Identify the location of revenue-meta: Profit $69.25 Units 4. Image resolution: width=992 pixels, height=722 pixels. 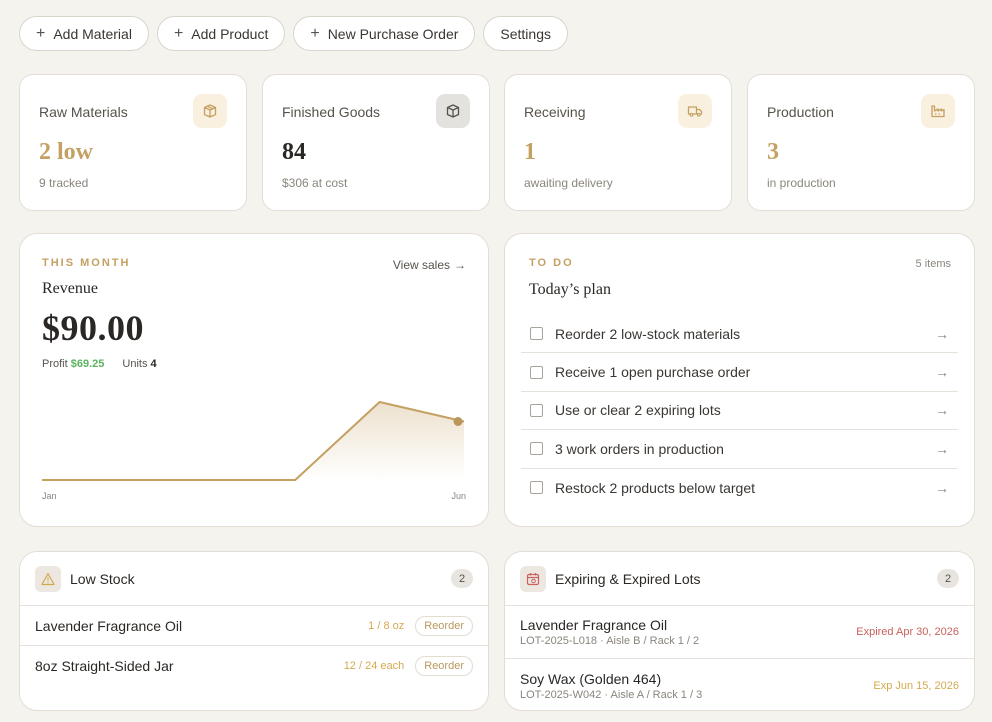
(254, 364).